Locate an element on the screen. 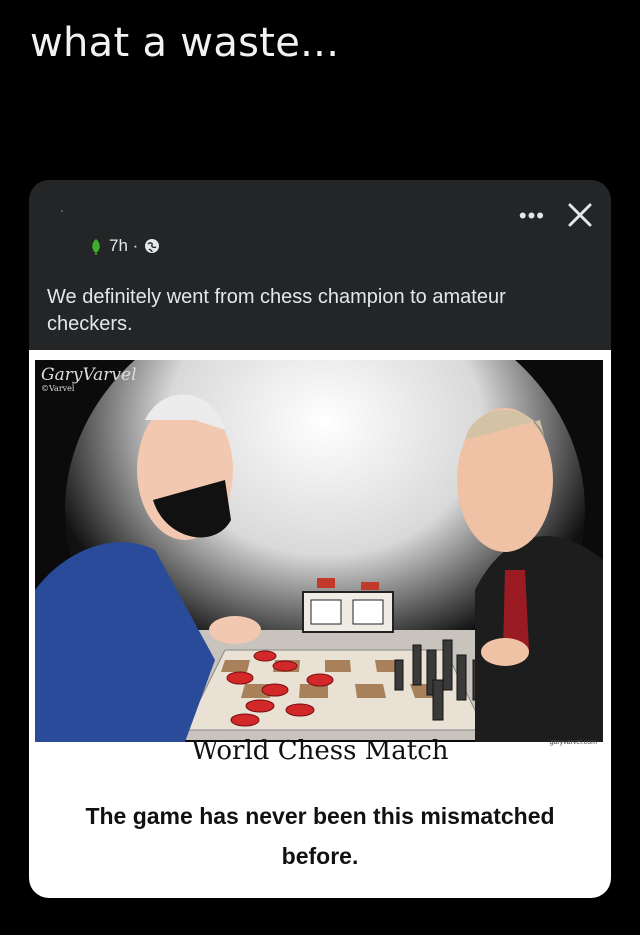 This screenshot has height=935, width=640. artist-site: garyvarvel.com is located at coordinates (573, 742).